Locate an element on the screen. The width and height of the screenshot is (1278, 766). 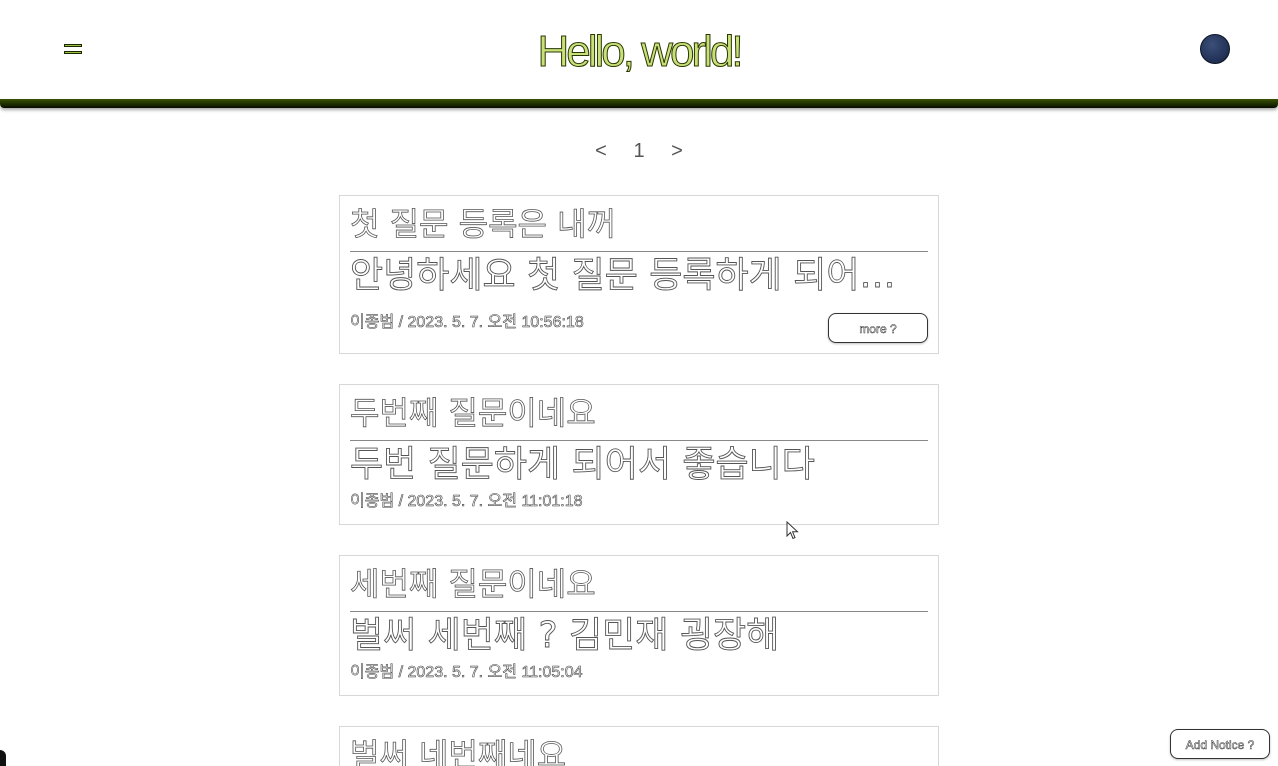
notice-body: 두번 질문하게 되어서 좋습니다 is located at coordinates (582, 465).